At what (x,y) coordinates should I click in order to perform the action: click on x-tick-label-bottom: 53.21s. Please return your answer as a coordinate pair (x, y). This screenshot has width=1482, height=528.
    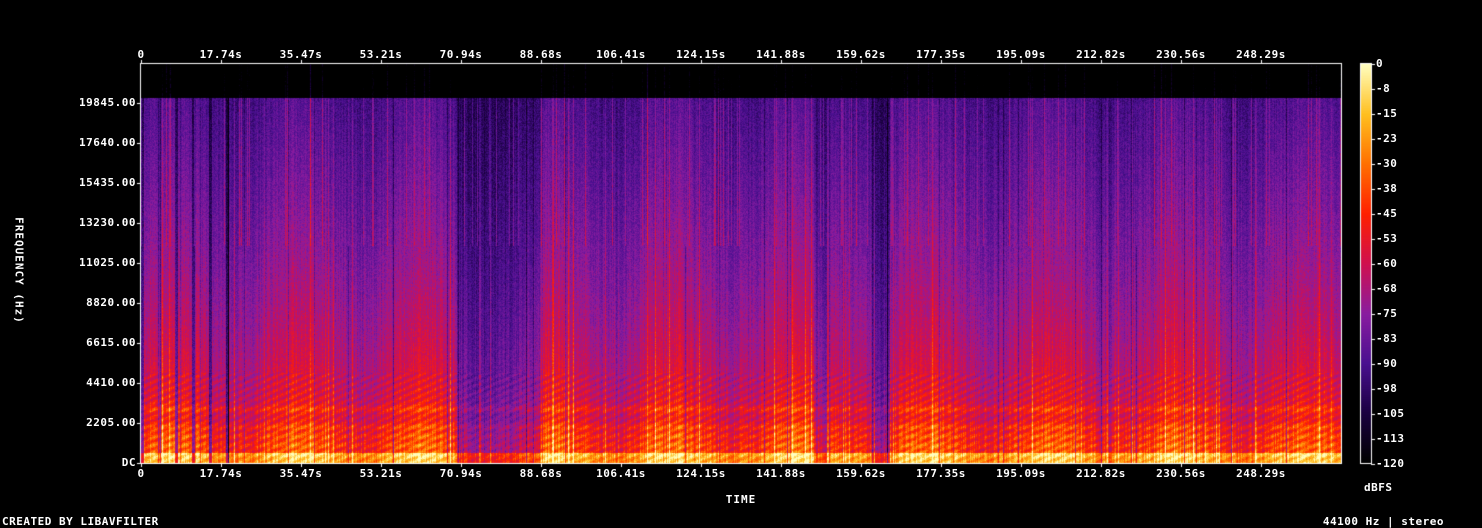
    Looking at the image, I should click on (381, 473).